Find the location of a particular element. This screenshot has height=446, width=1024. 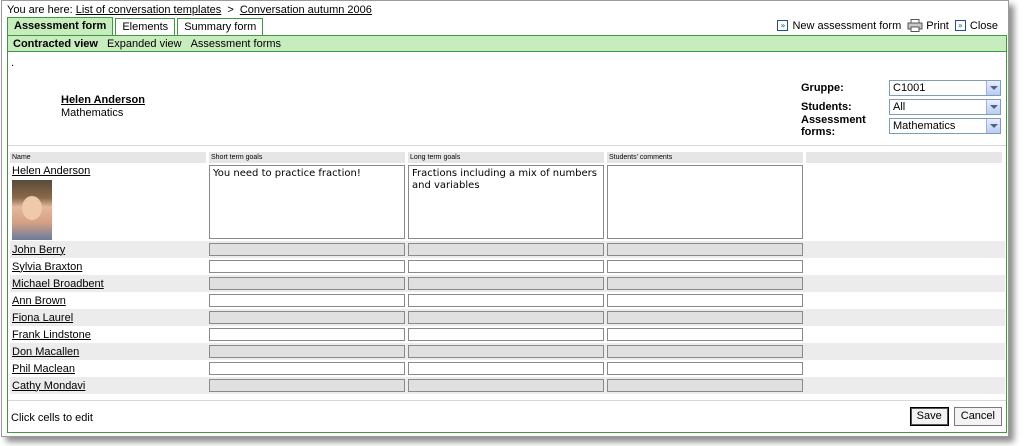

students-label: Students: is located at coordinates (826, 106).